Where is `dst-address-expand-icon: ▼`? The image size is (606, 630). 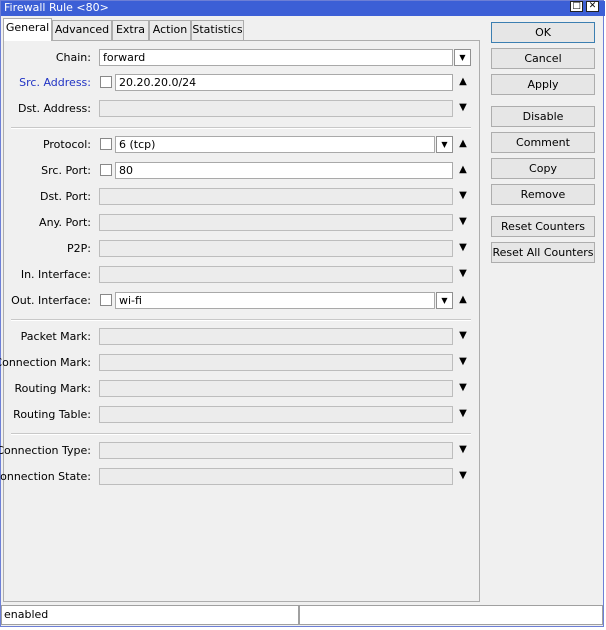 dst-address-expand-icon: ▼ is located at coordinates (463, 108).